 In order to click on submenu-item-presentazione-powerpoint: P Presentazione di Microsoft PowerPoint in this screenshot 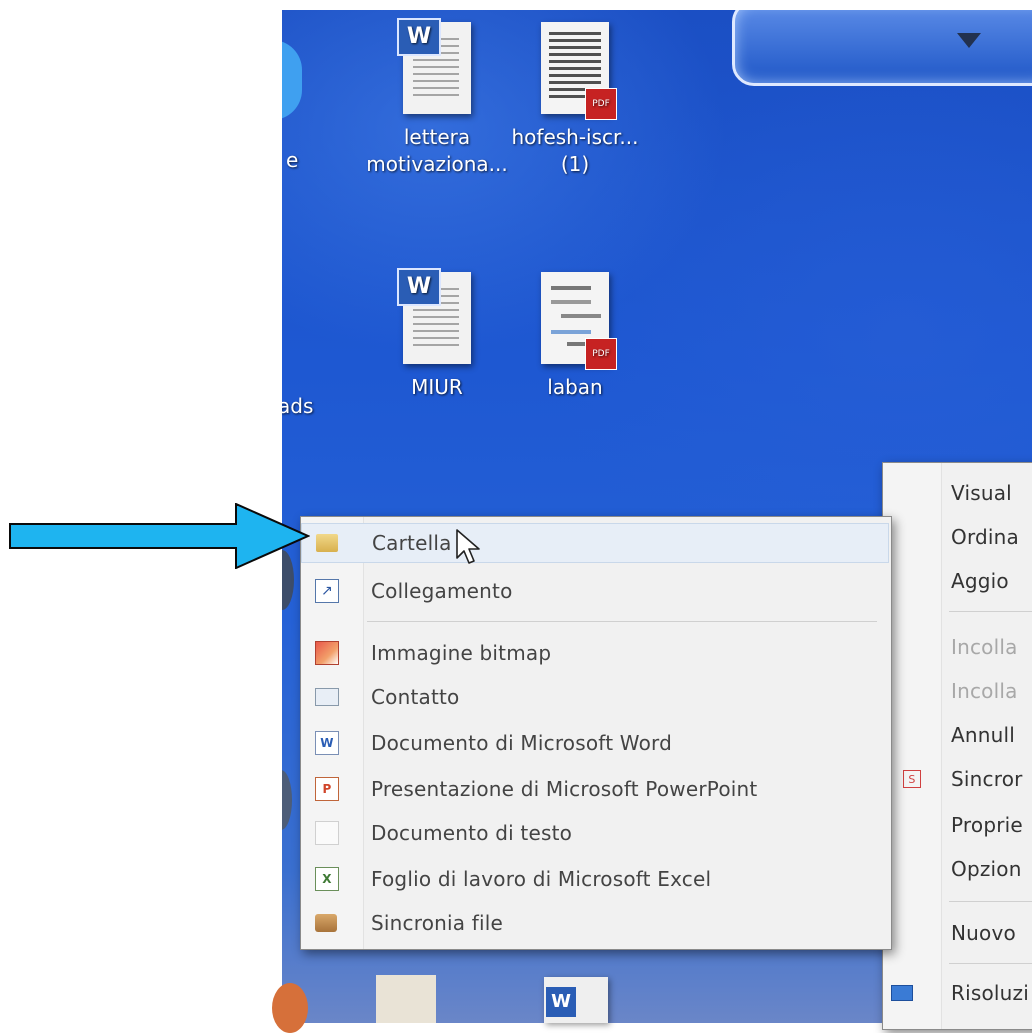, I will do `click(595, 789)`.